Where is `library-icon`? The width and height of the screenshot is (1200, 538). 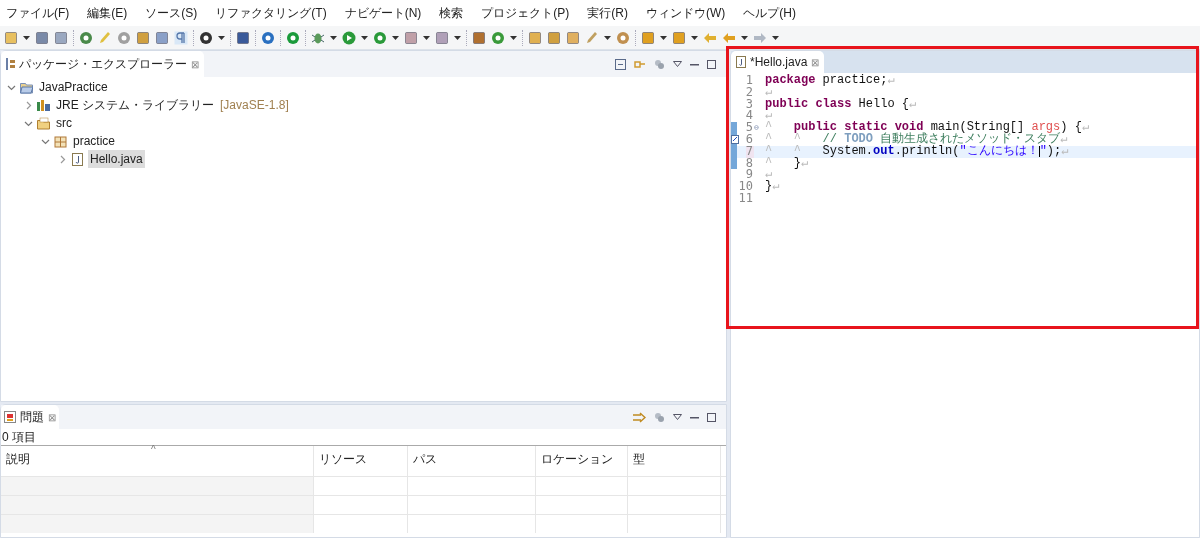
library-icon is located at coordinates (43, 105).